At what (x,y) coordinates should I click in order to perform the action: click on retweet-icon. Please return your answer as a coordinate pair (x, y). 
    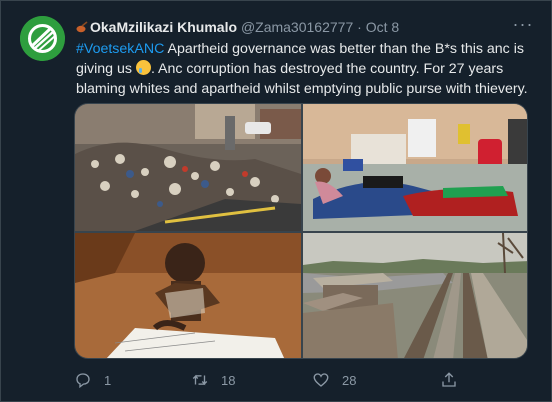
    Looking at the image, I should click on (200, 380).